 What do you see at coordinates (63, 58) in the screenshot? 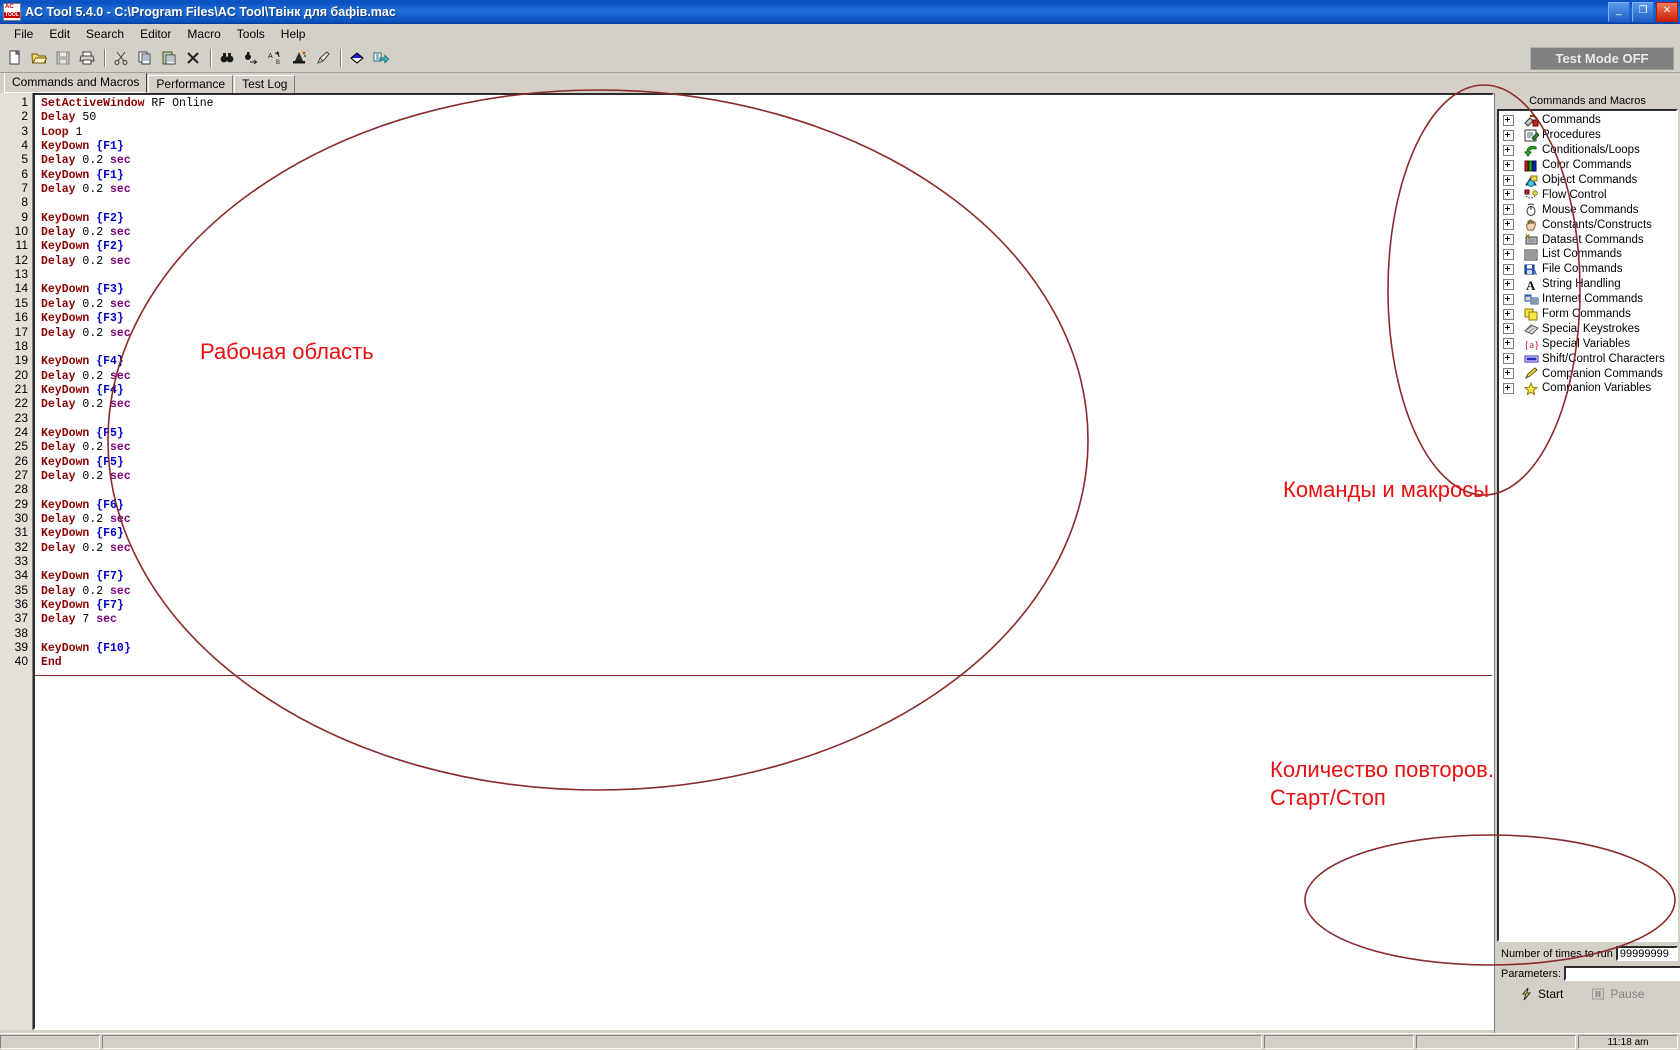
I see `save-disk-icon` at bounding box center [63, 58].